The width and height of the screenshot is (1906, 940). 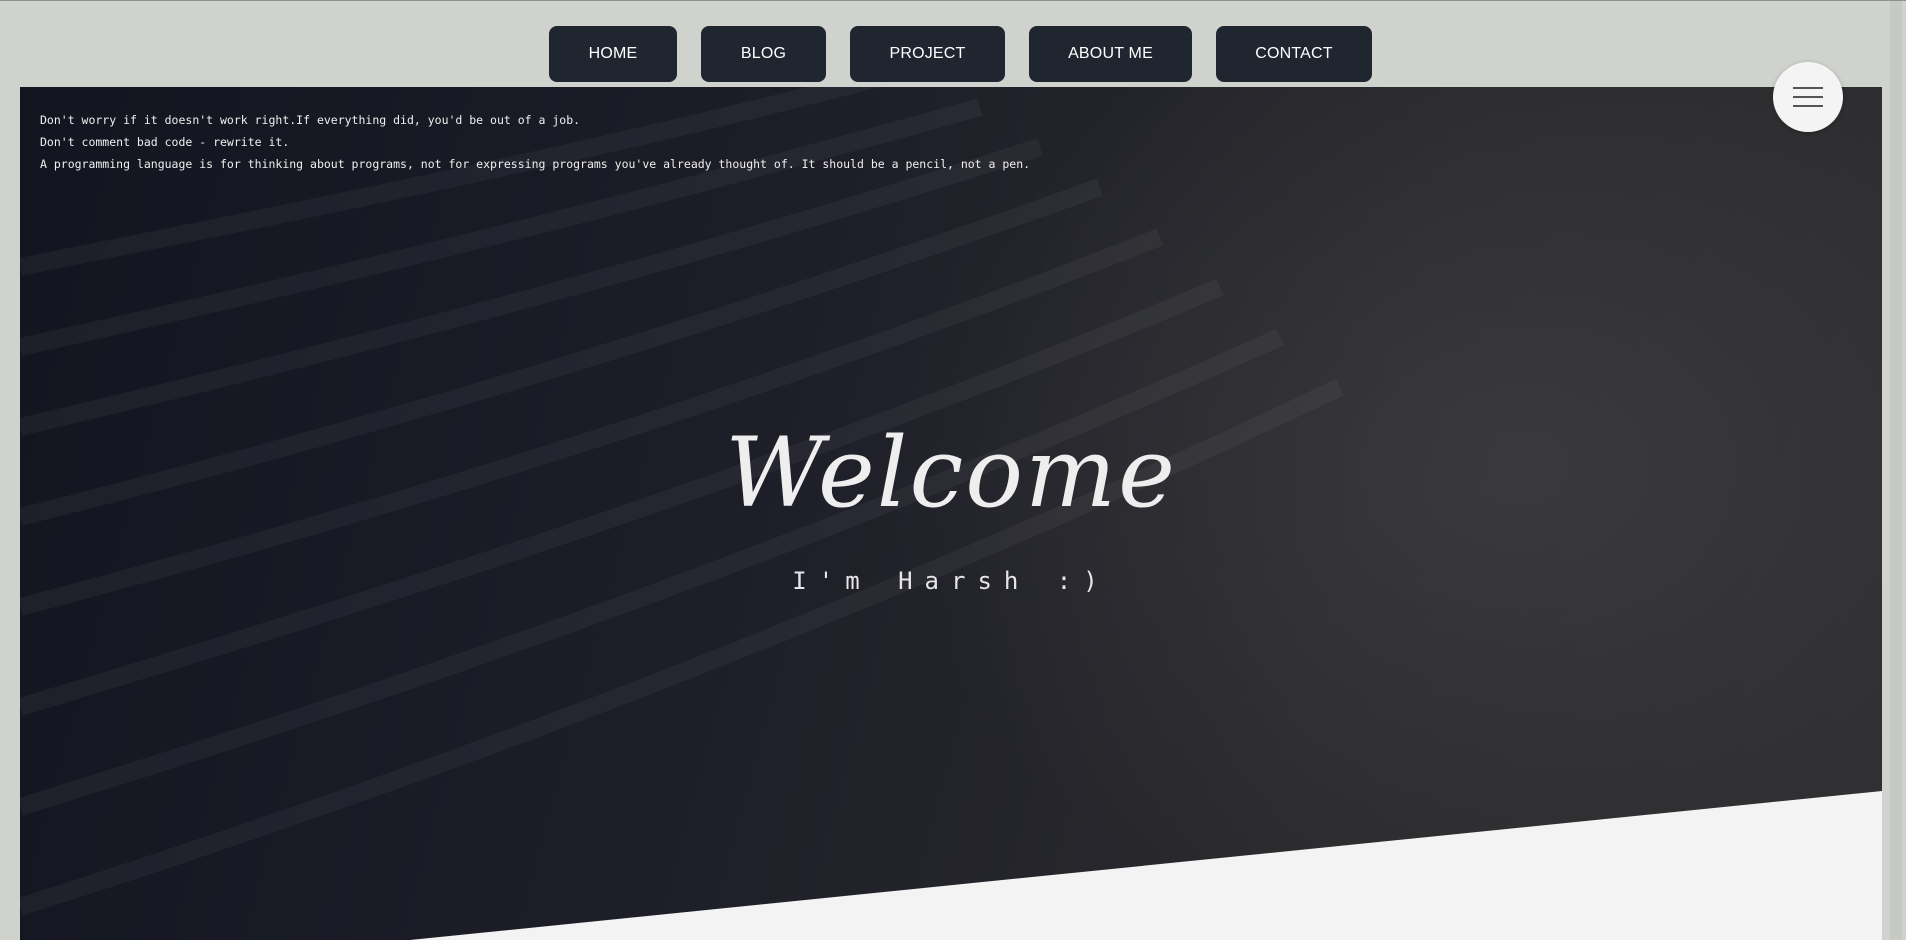 I want to click on scrollbar-thumb, so click(x=1896, y=470).